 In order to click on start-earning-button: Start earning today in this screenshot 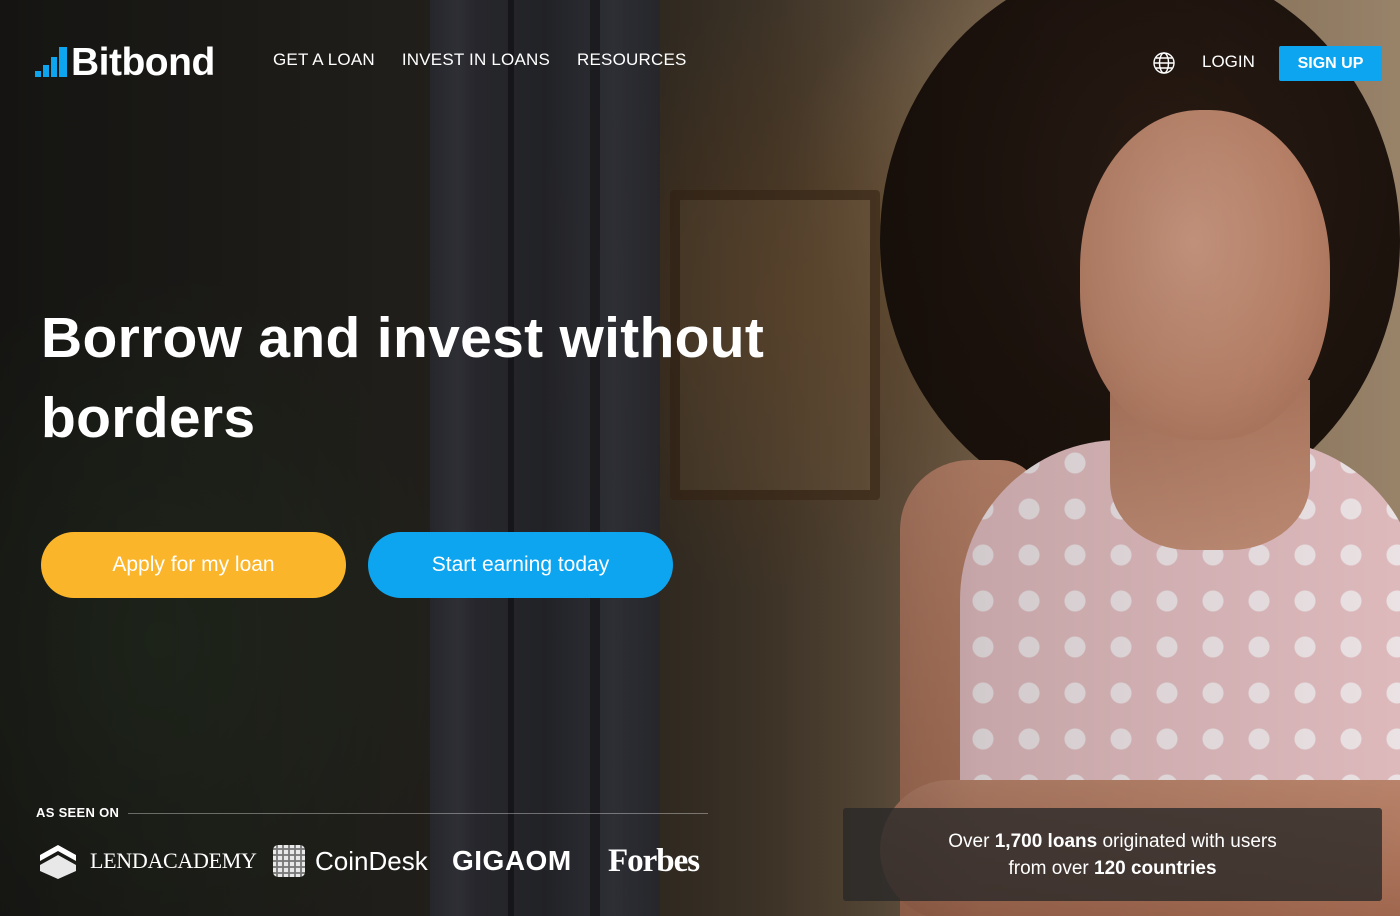, I will do `click(520, 565)`.